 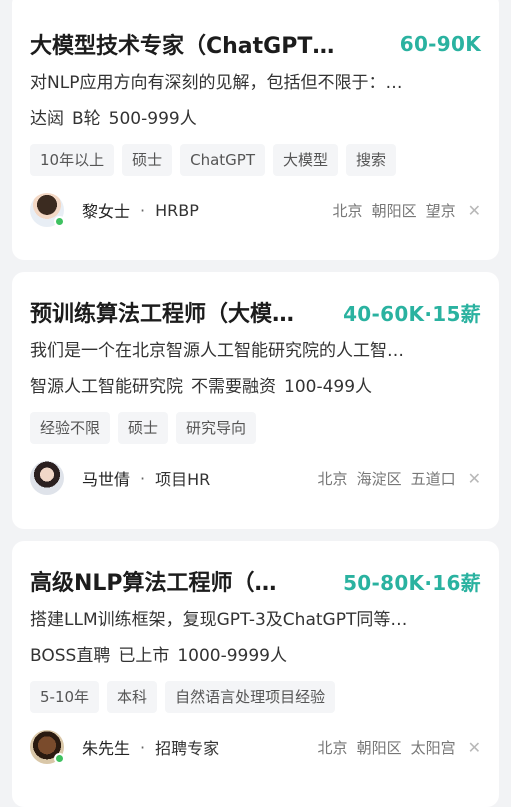 What do you see at coordinates (106, 387) in the screenshot?
I see `company-name: 智源人工智能研究院` at bounding box center [106, 387].